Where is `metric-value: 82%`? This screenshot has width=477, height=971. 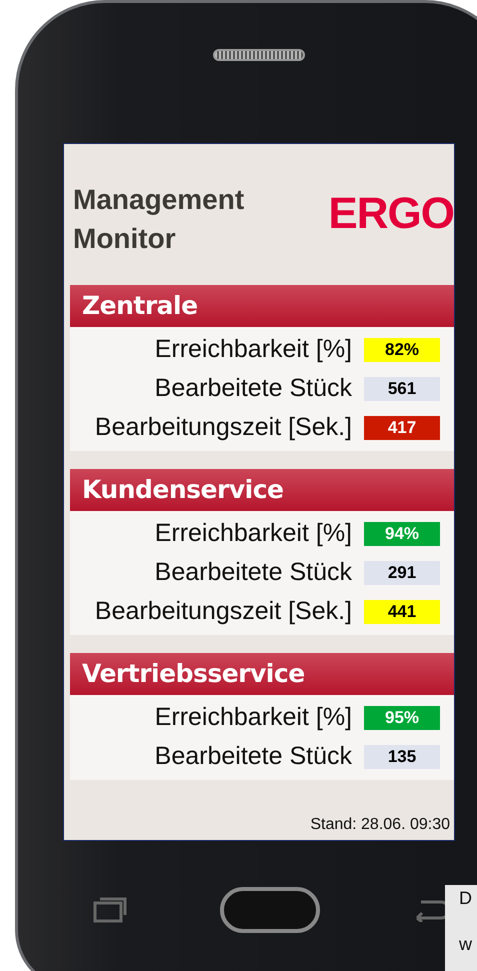
metric-value: 82% is located at coordinates (402, 350).